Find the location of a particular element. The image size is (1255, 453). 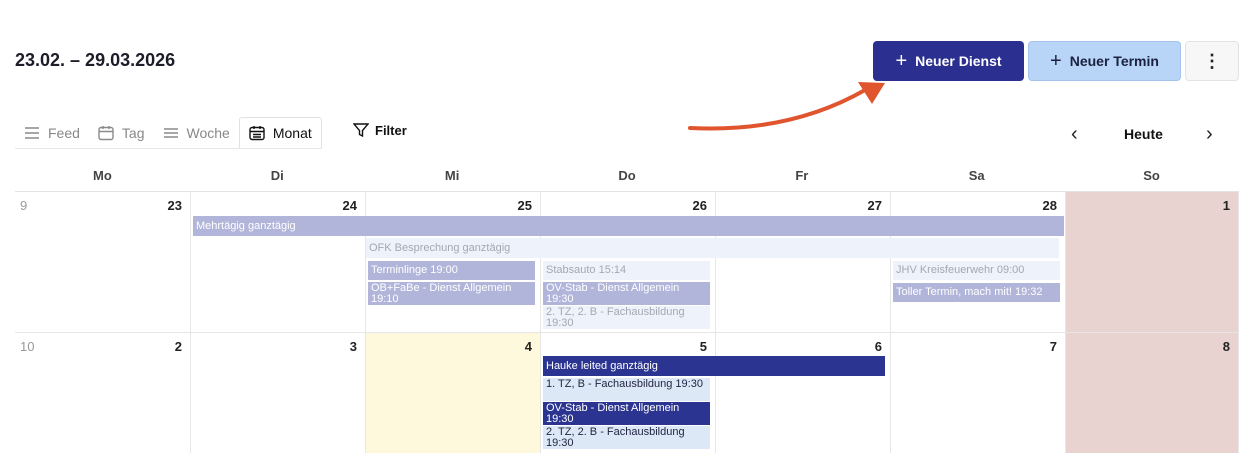

event-1tz-training: 1. TZ, B - Fachausbildung 19:30 is located at coordinates (626, 389).